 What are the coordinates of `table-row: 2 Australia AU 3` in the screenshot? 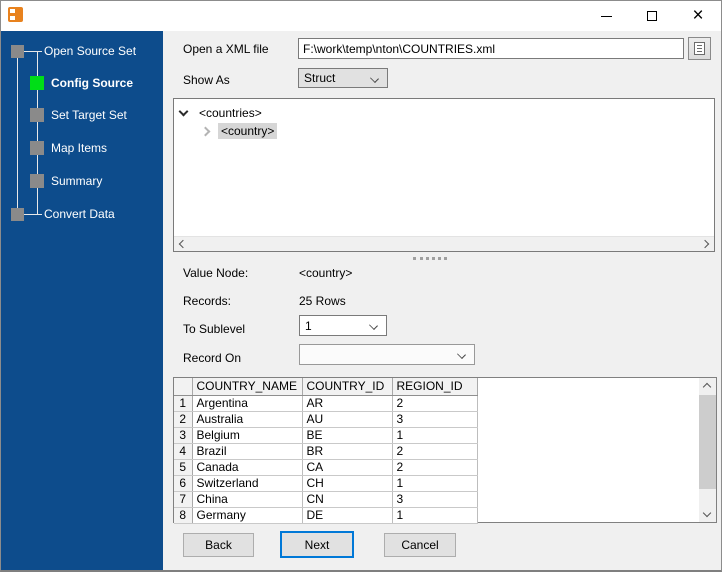 It's located at (326, 419).